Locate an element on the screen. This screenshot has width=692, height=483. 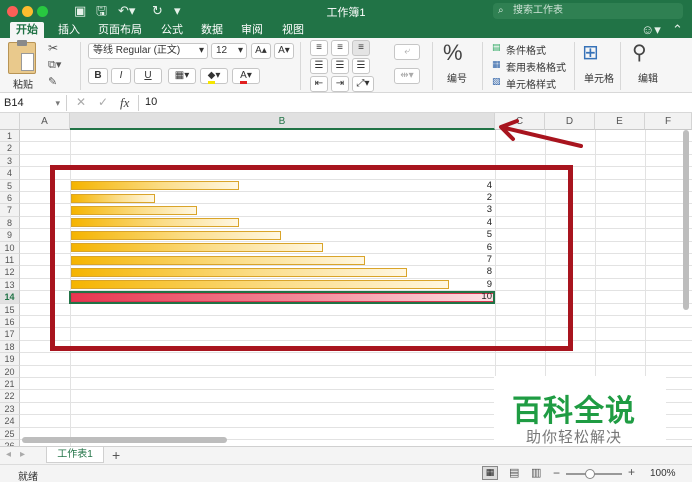
sheet-tab-1: 工作表1 is located at coordinates (75, 455).